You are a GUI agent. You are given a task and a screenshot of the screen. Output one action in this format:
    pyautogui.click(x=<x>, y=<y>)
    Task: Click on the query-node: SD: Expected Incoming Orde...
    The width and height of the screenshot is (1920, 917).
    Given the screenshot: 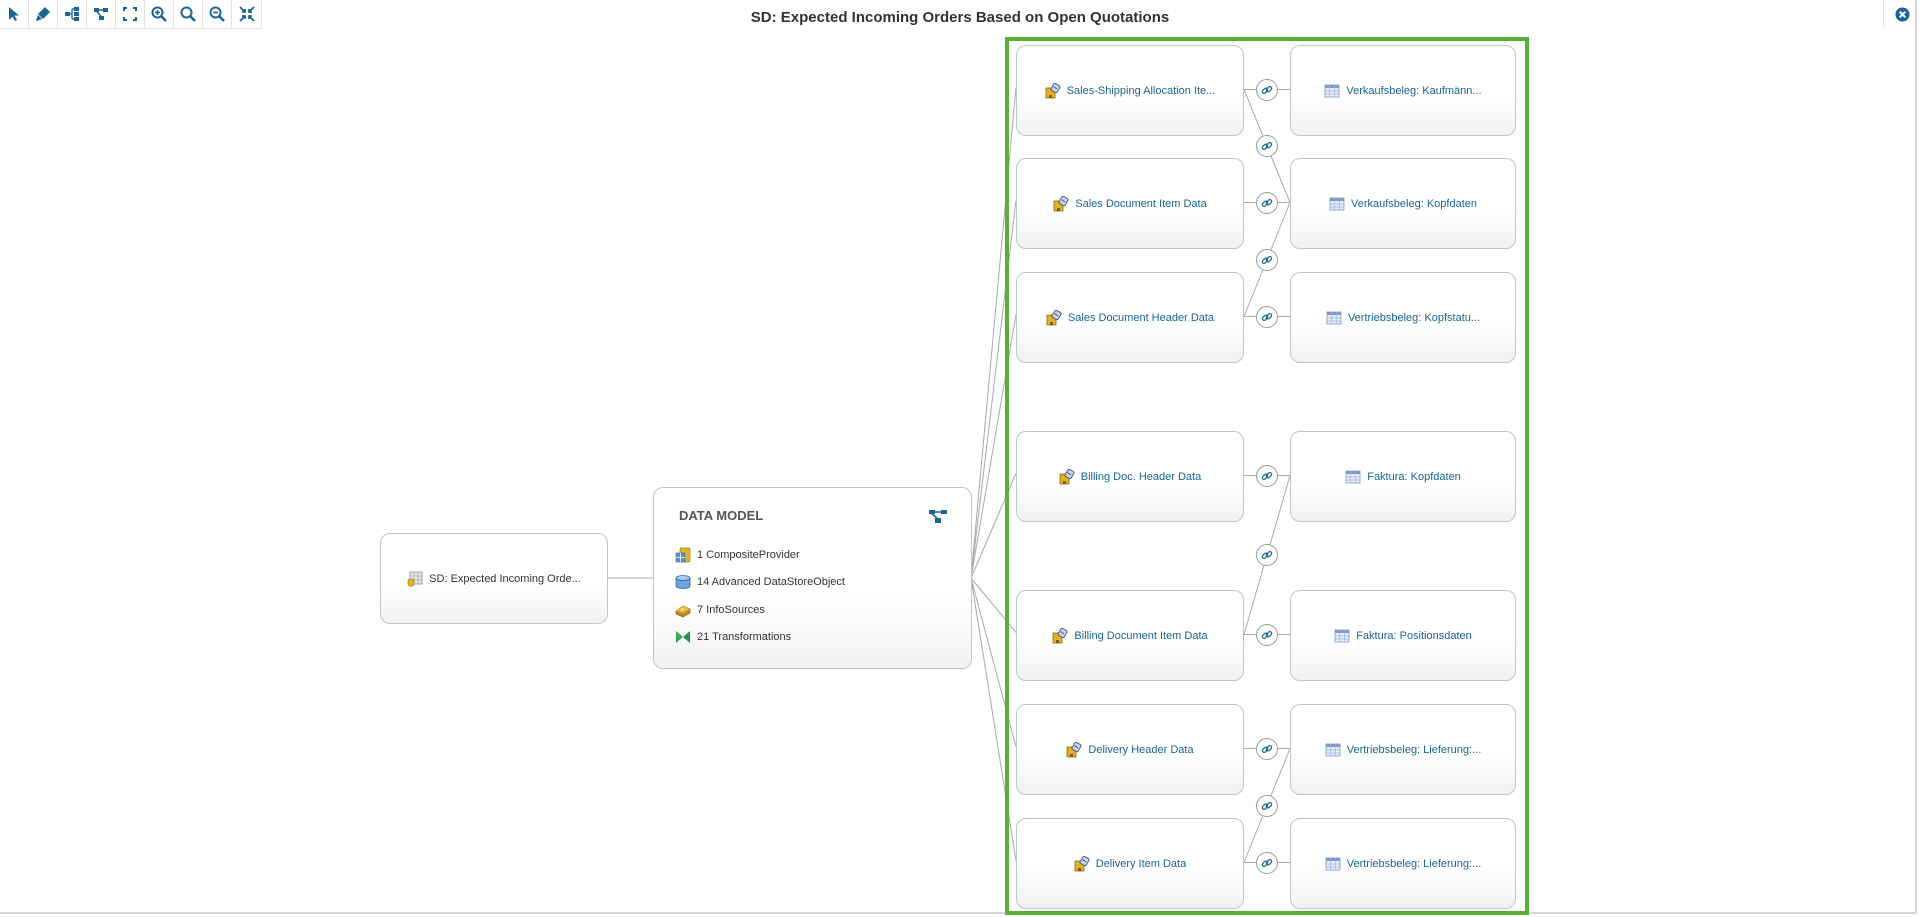 What is the action you would take?
    pyautogui.click(x=494, y=578)
    